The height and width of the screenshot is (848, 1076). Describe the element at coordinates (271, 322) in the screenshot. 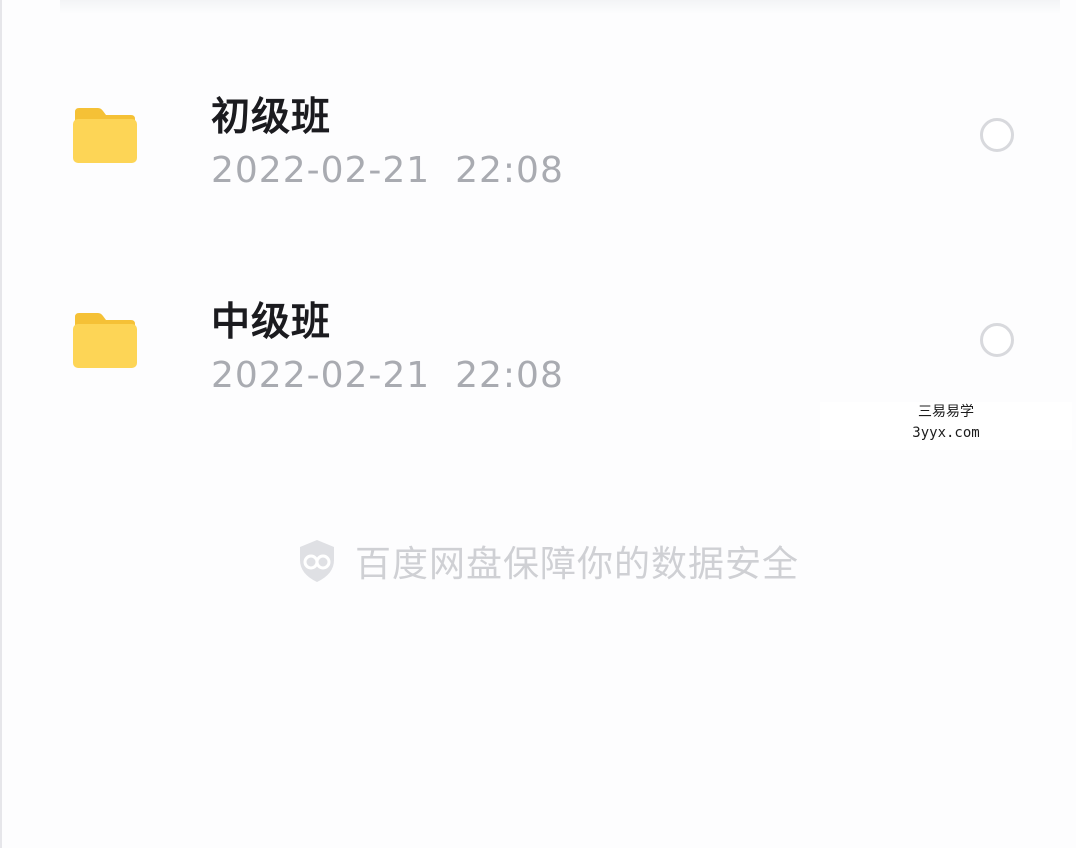

I see `file-name: 中级班` at that location.